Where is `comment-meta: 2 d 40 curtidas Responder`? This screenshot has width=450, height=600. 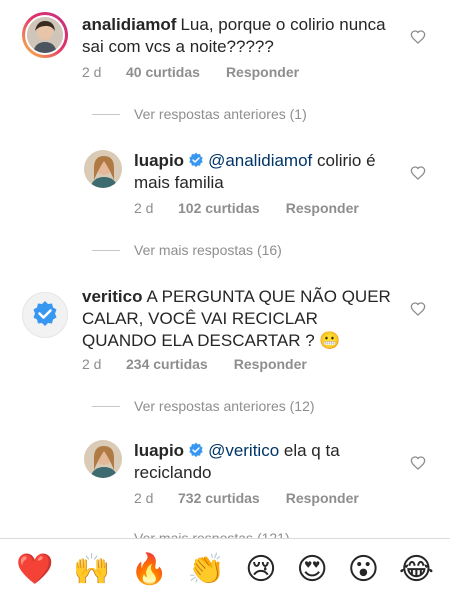
comment-meta: 2 d 40 curtidas Responder is located at coordinates (190, 72).